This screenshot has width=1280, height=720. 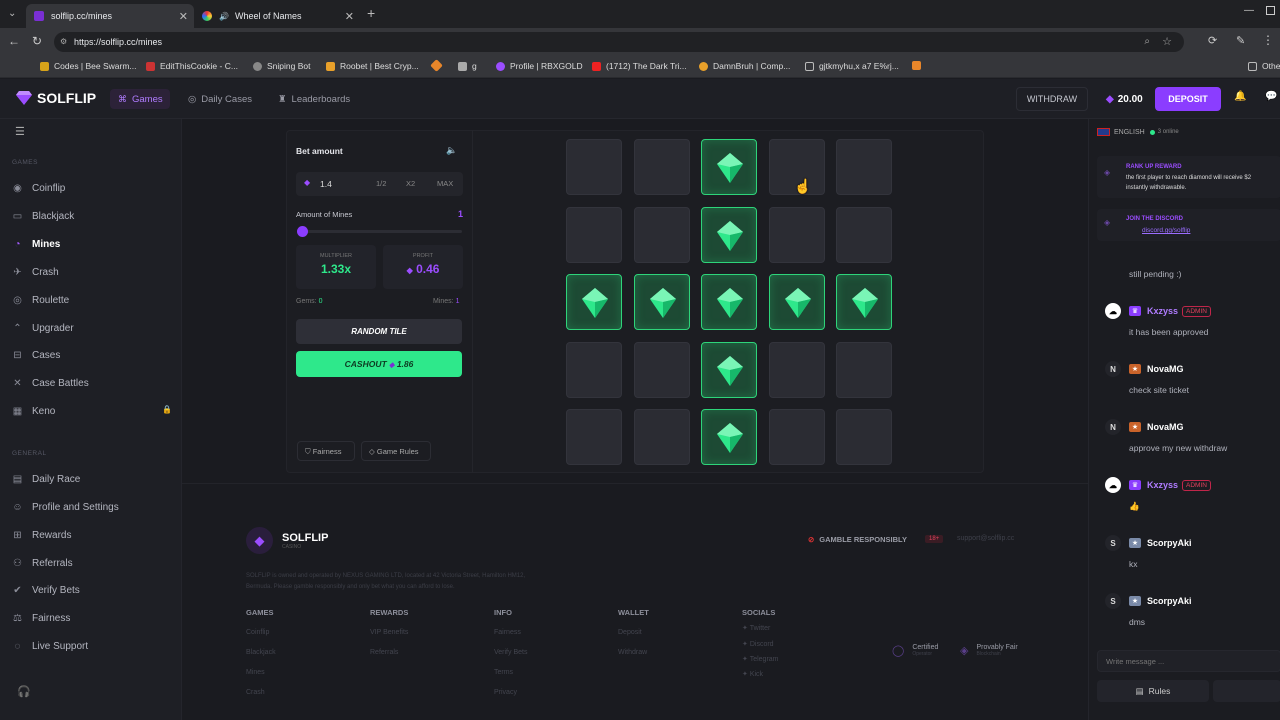 I want to click on sidebar-item-mines: ◔ Mines, so click(x=91, y=244).